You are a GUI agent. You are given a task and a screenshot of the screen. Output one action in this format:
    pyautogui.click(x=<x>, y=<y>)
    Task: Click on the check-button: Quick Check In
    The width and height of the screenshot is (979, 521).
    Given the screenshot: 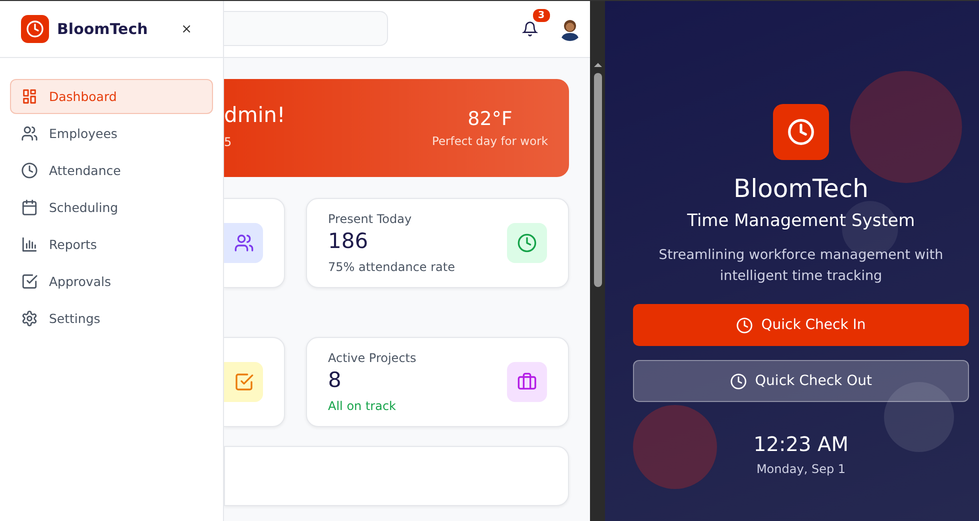 What is the action you would take?
    pyautogui.click(x=801, y=325)
    